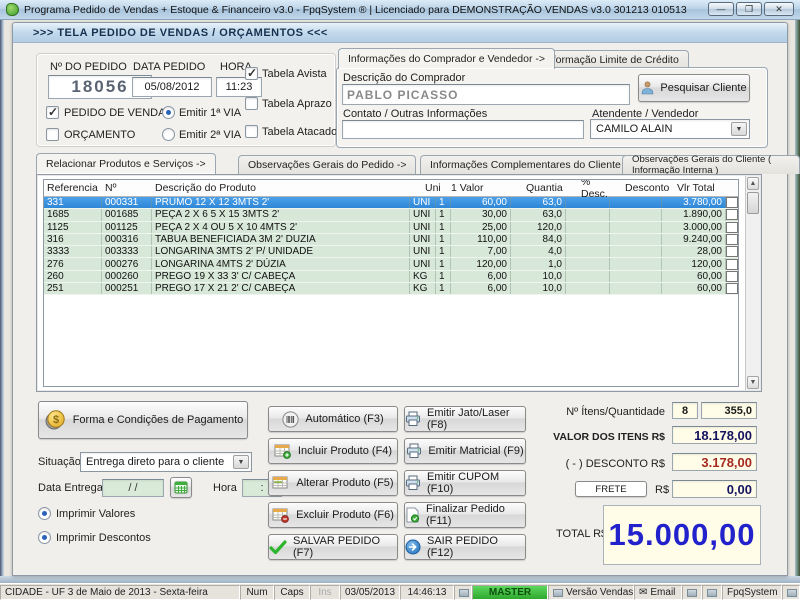 The height and width of the screenshot is (600, 800). I want to click on data-entrega-label: Data Entrega, so click(70, 488).